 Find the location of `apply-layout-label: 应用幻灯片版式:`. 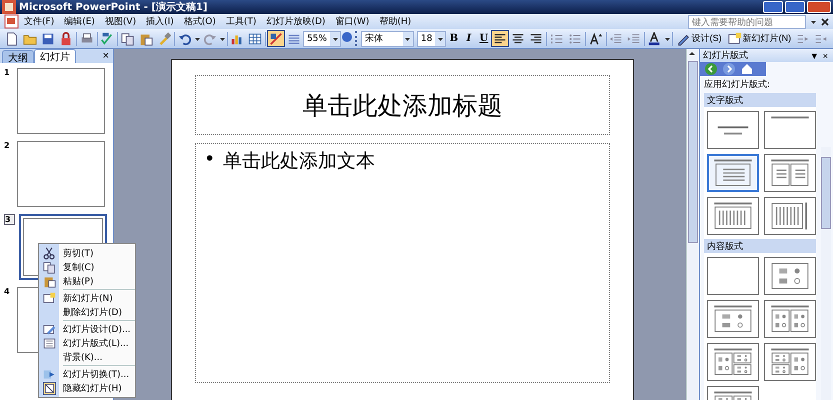

apply-layout-label: 应用幻灯片版式: is located at coordinates (737, 85).